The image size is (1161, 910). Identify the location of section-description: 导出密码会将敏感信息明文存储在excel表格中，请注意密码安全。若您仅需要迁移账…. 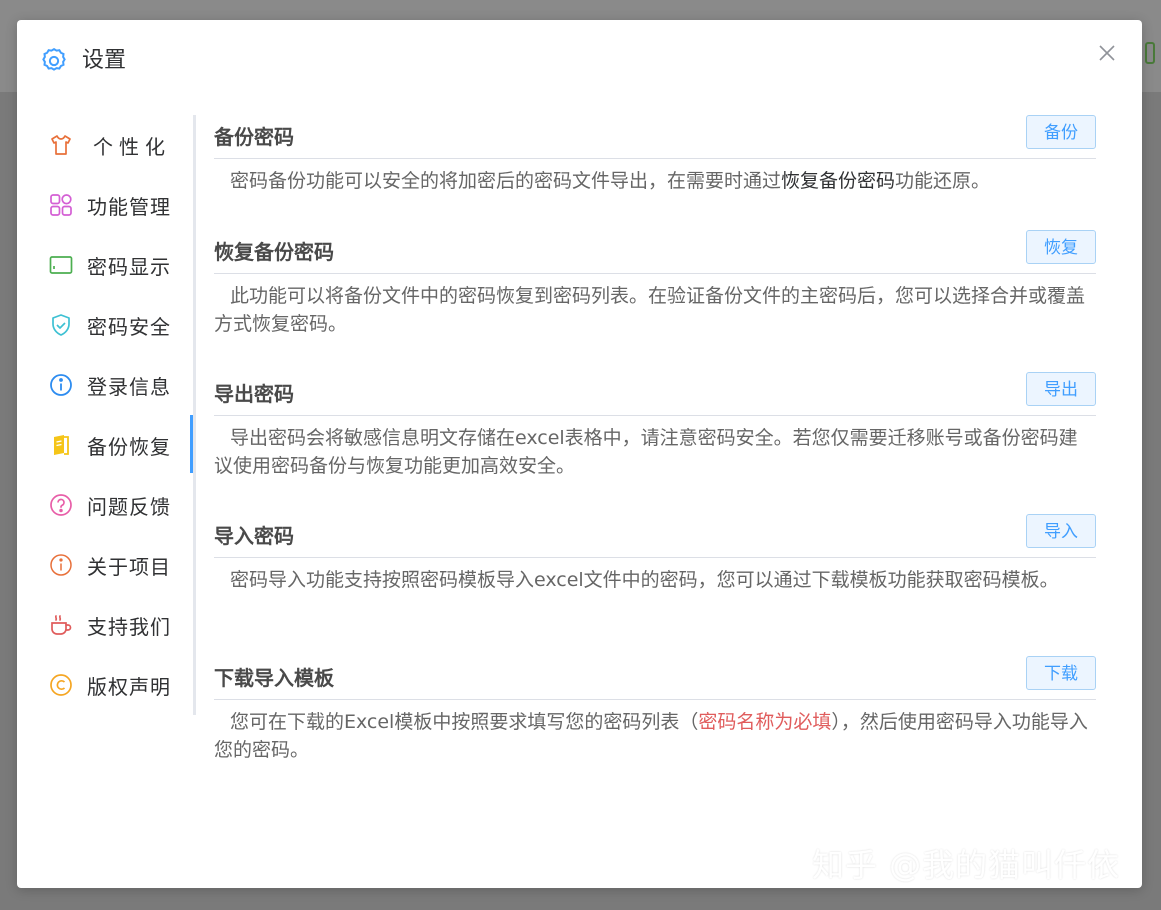
(646, 452).